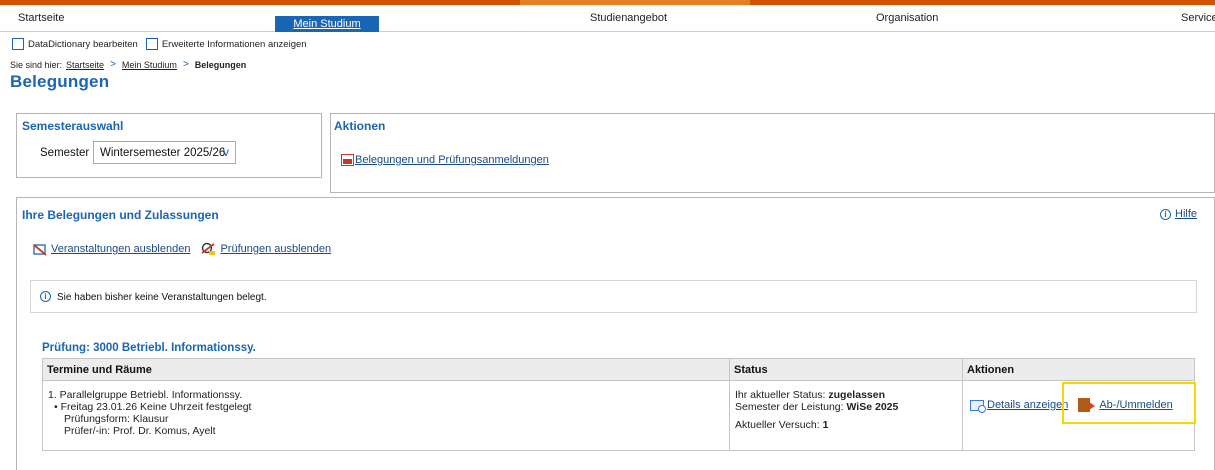 This screenshot has height=470, width=1215. Describe the element at coordinates (1165, 214) in the screenshot. I see `help-icon: i` at that location.